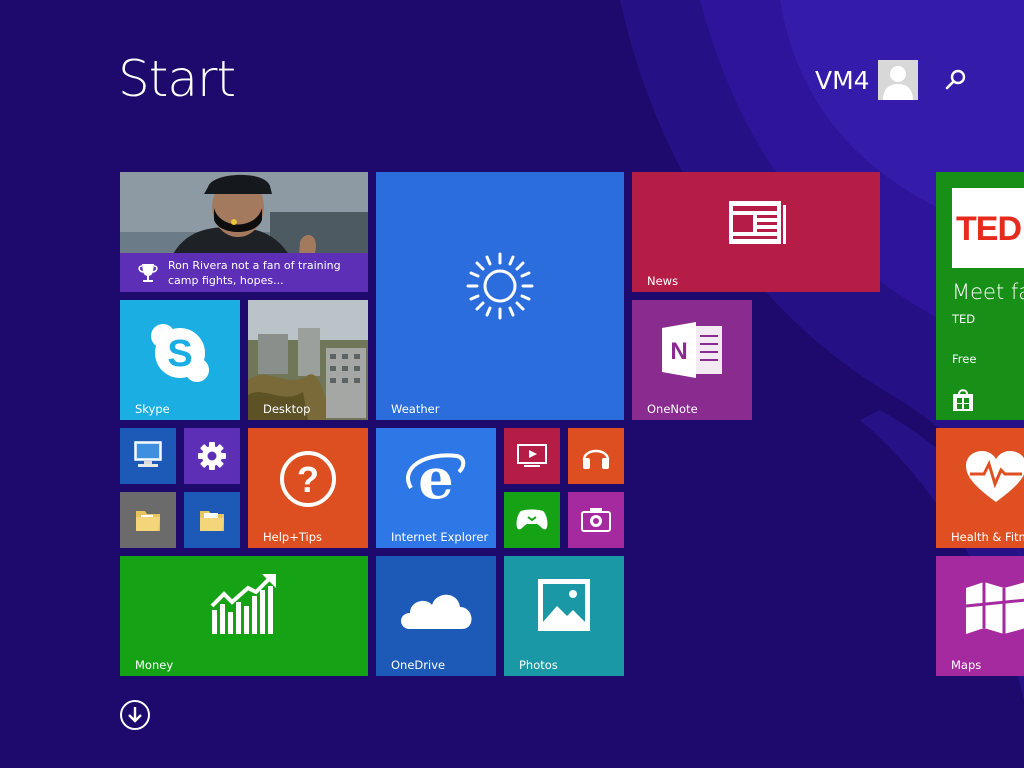 This screenshot has width=1024, height=768. I want to click on all-apps-button, so click(135, 715).